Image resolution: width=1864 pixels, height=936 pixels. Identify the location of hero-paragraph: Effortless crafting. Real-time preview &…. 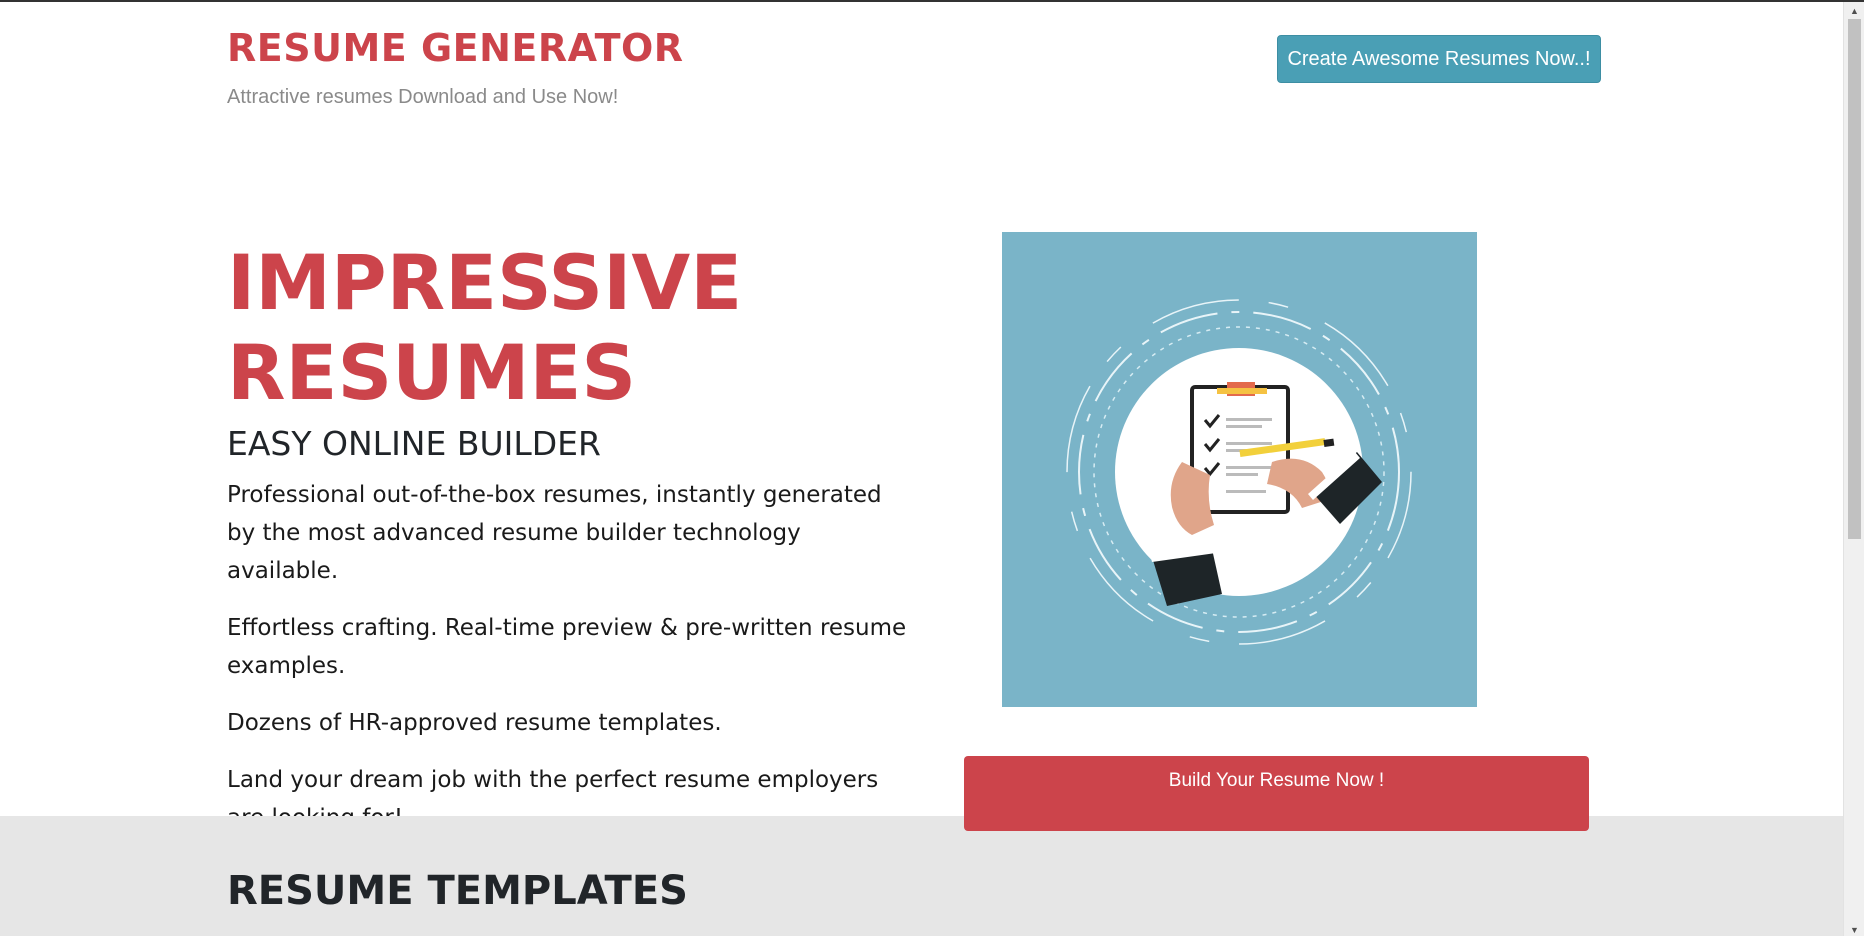
(567, 647).